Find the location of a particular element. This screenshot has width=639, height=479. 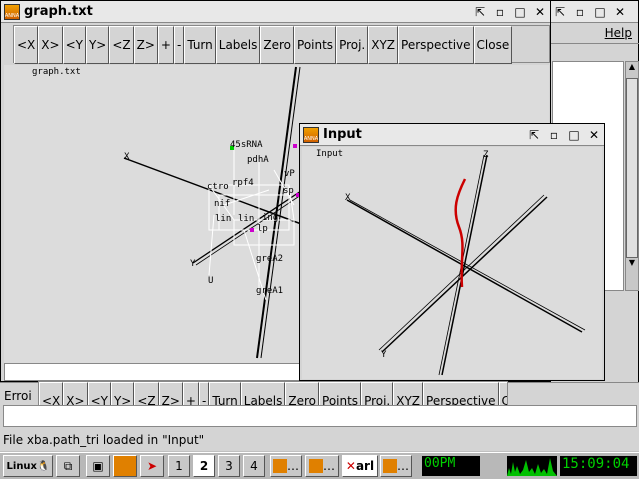

graph-x-button: <X is located at coordinates (26, 45).